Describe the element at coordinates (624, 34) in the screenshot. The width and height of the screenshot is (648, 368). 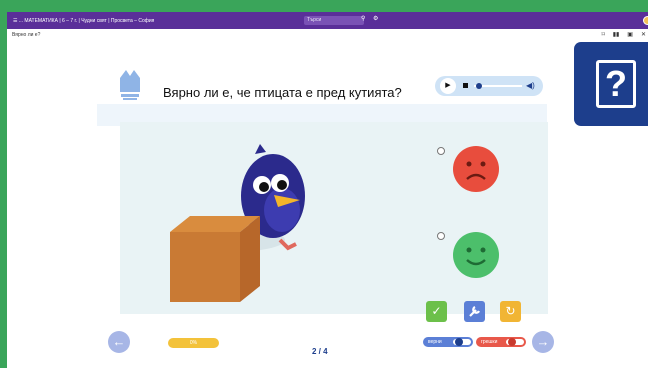
I see `view-tools: ⌑ ▮▮ ▣ ✕` at that location.